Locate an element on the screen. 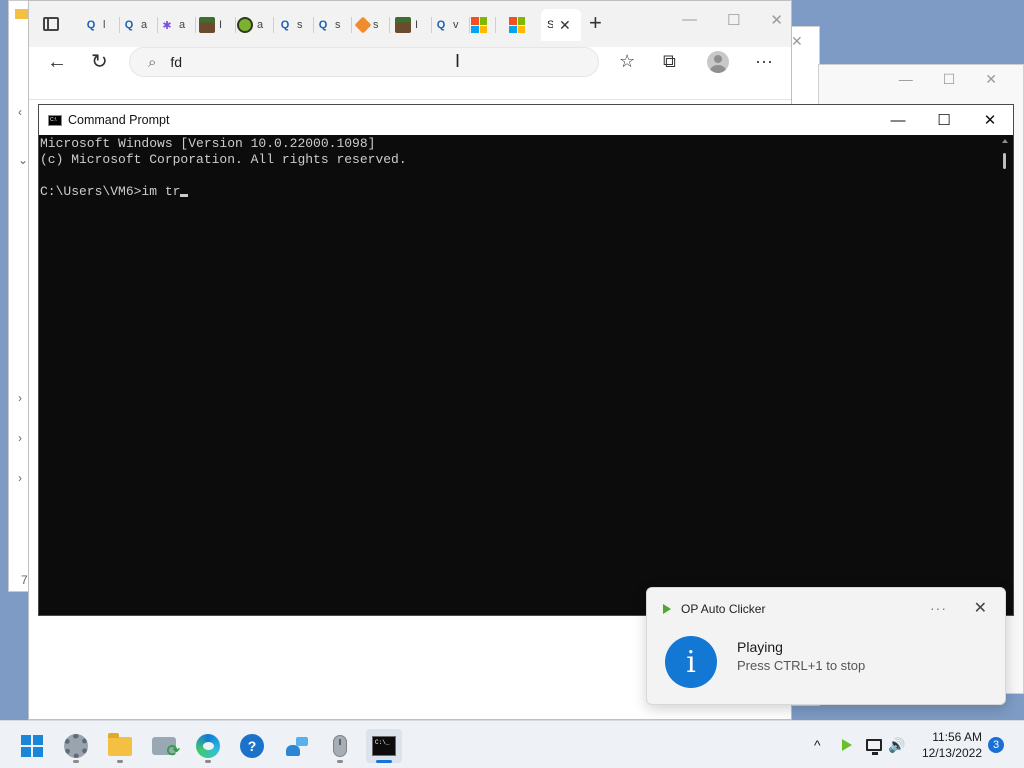 The image size is (1024, 768). taskbar-get-help: ? is located at coordinates (252, 746).